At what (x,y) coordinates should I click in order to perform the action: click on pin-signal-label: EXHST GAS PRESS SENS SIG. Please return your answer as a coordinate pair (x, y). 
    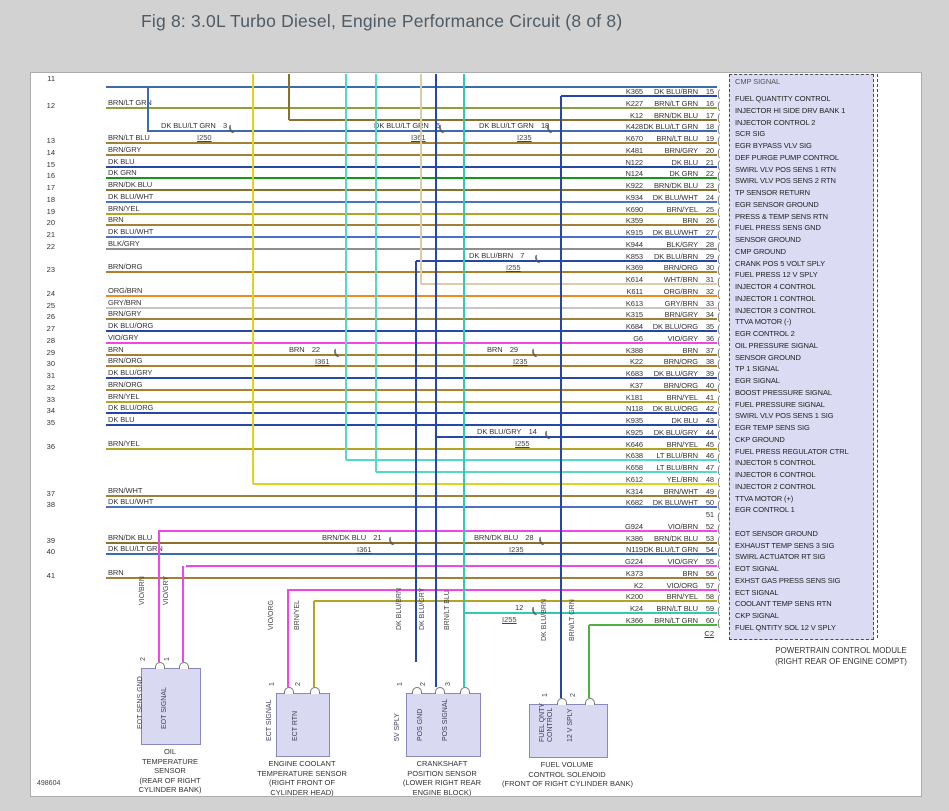
    Looking at the image, I should click on (788, 580).